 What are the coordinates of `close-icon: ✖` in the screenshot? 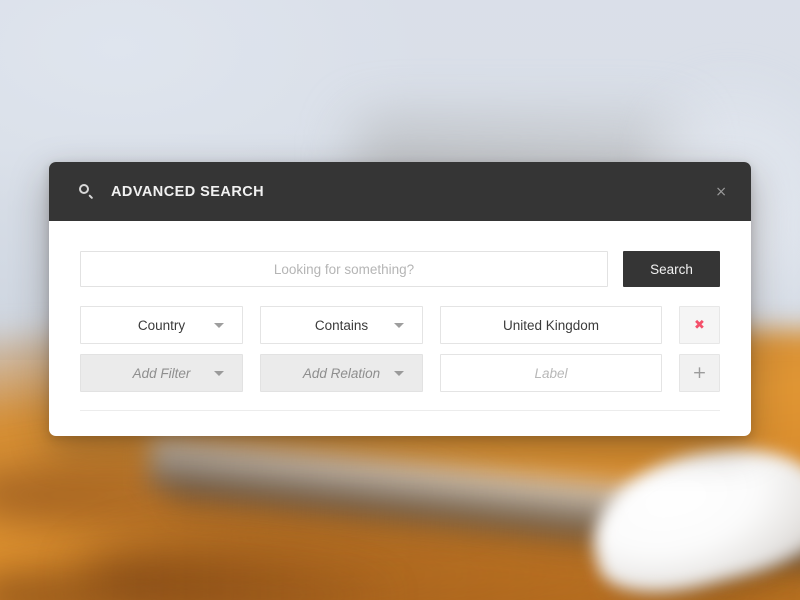 It's located at (699, 325).